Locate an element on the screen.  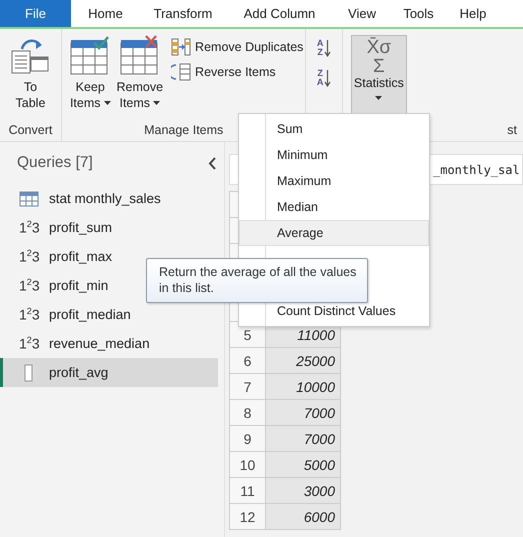
sort-button: A Z is located at coordinates (324, 48).